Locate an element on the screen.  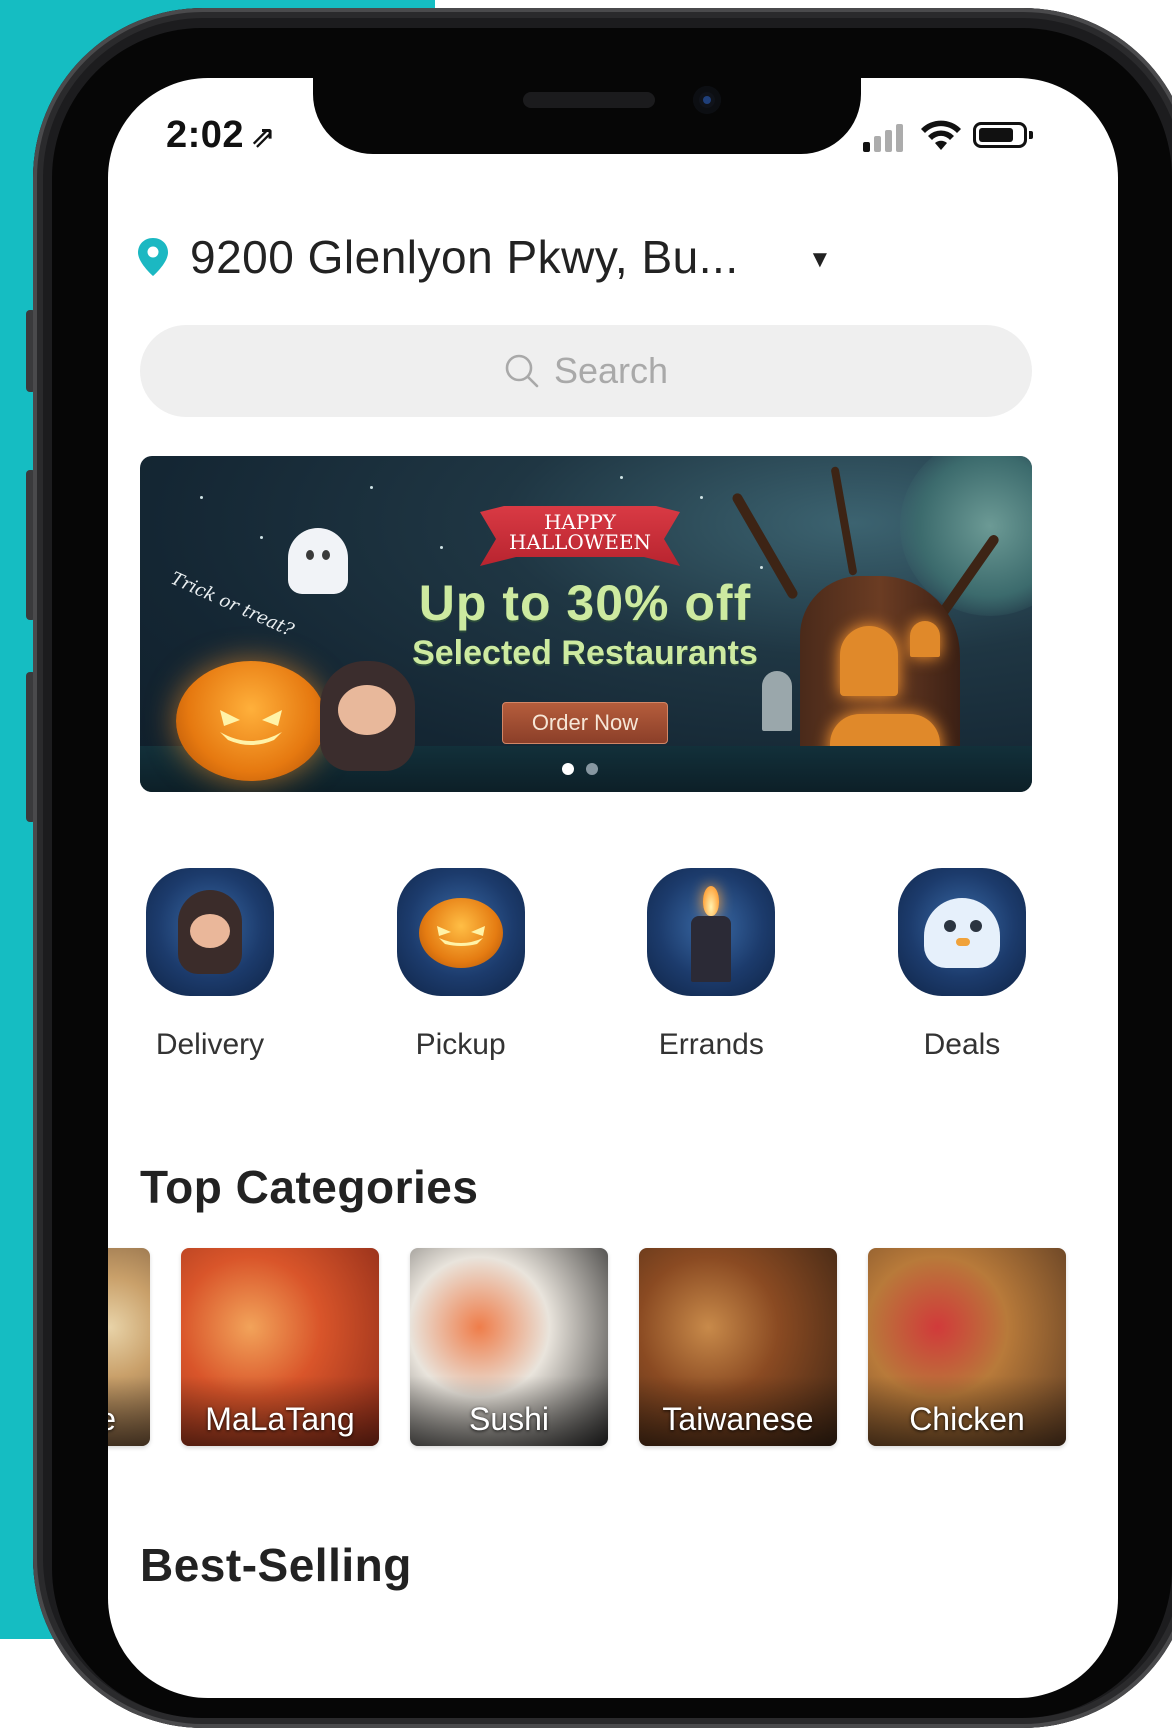
service-deals: Deals is located at coordinates (962, 965).